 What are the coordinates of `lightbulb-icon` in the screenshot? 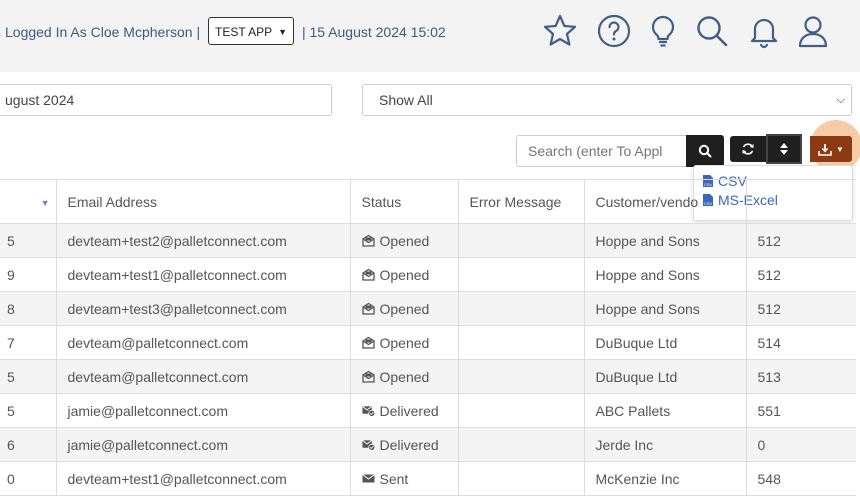 It's located at (663, 31).